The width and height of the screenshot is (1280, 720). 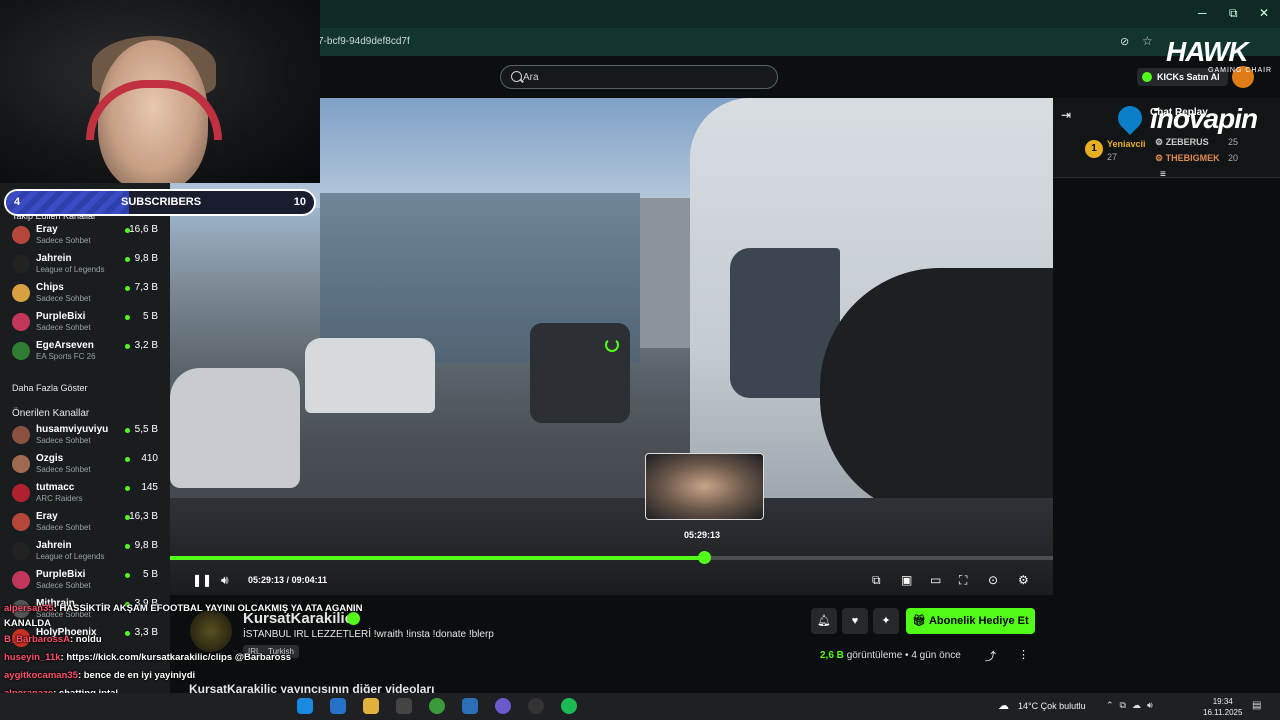 I want to click on chat-username: B_BarbarossA, so click(x=37, y=639).